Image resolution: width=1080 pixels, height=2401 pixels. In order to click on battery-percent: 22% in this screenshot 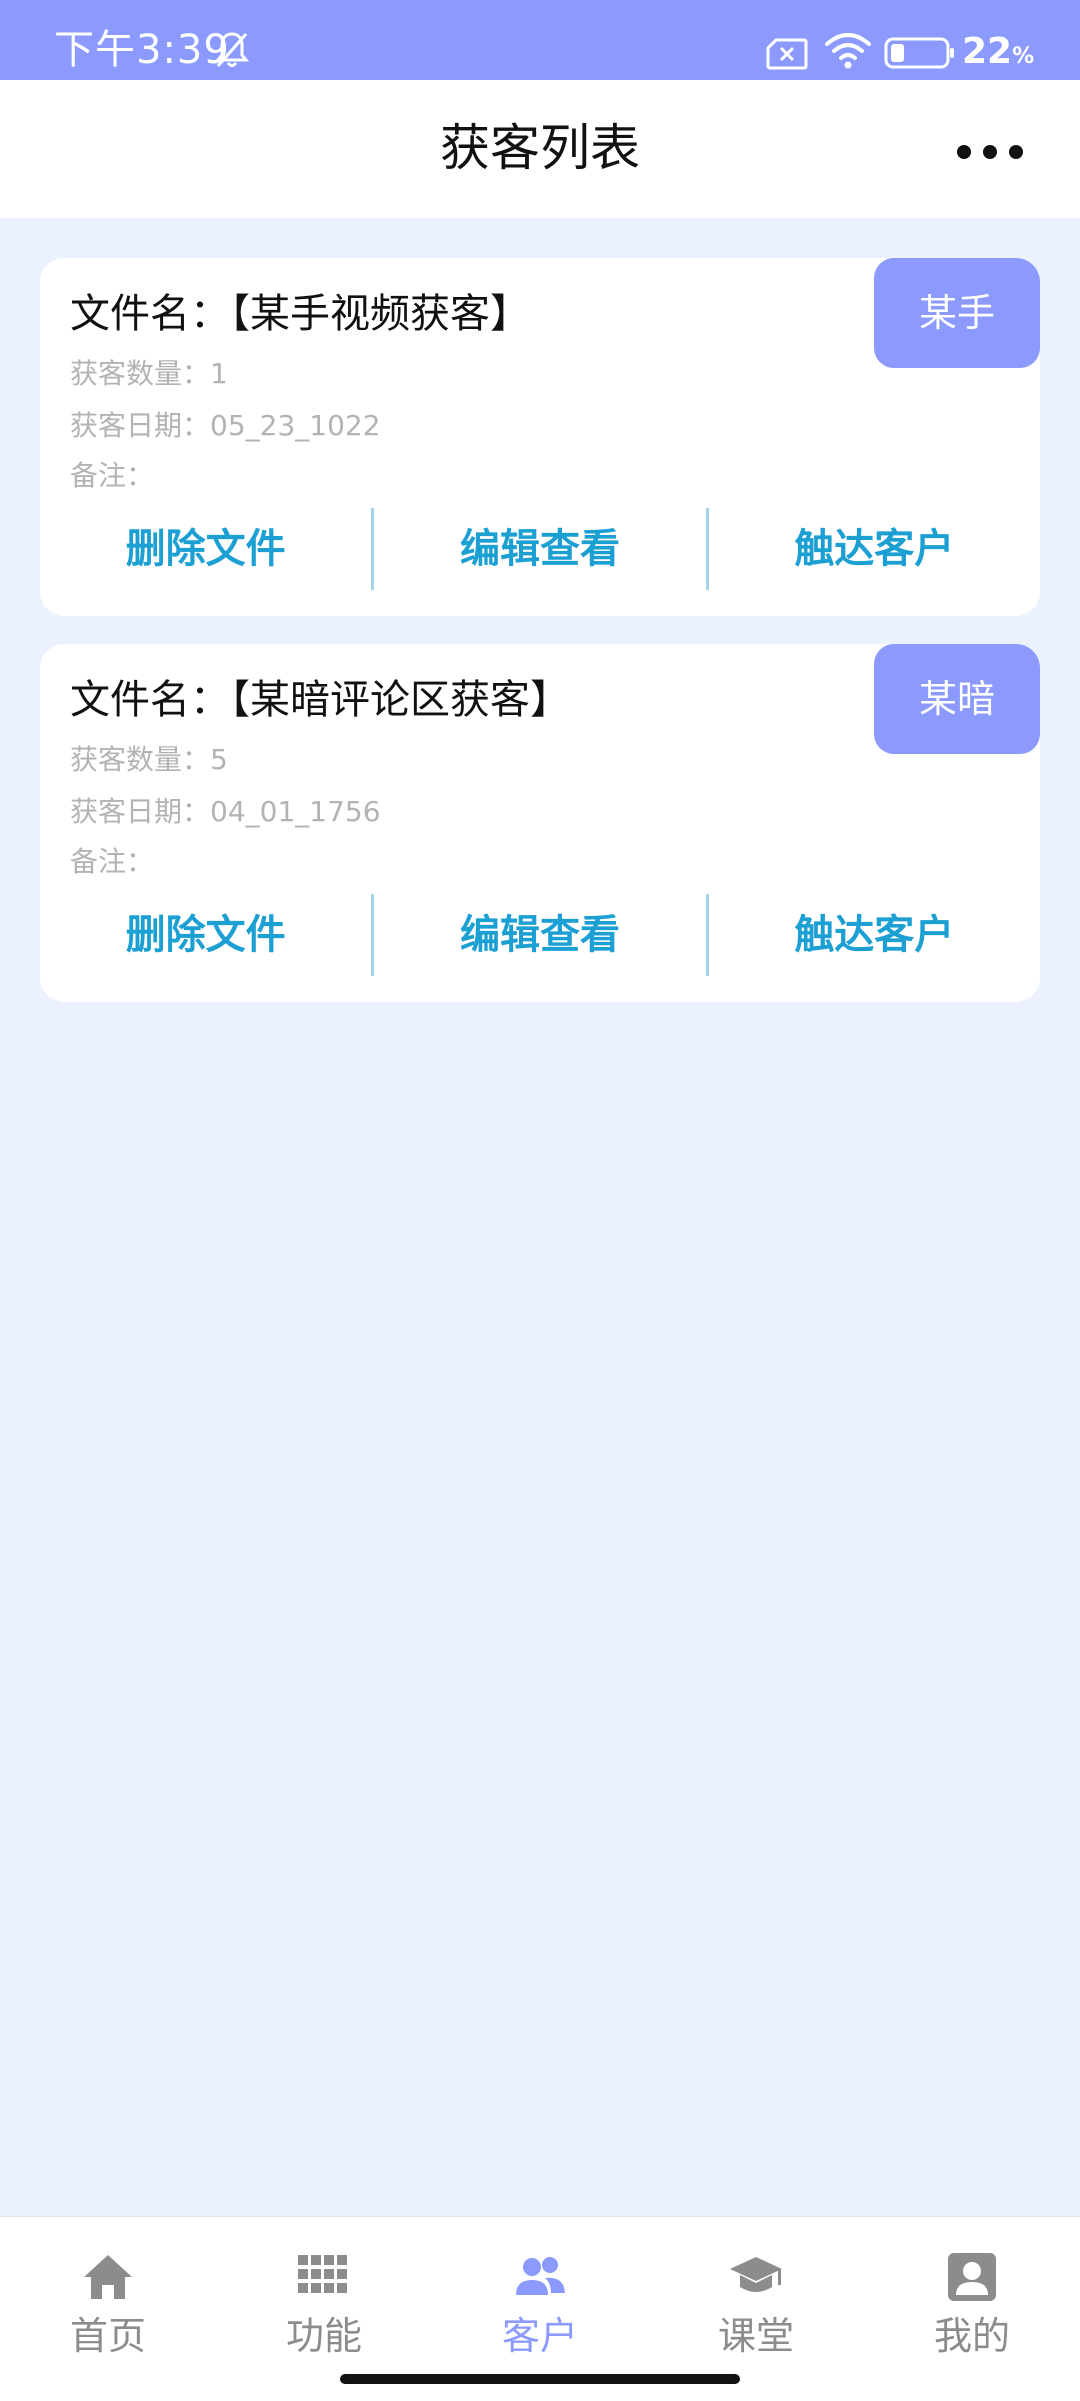, I will do `click(998, 51)`.